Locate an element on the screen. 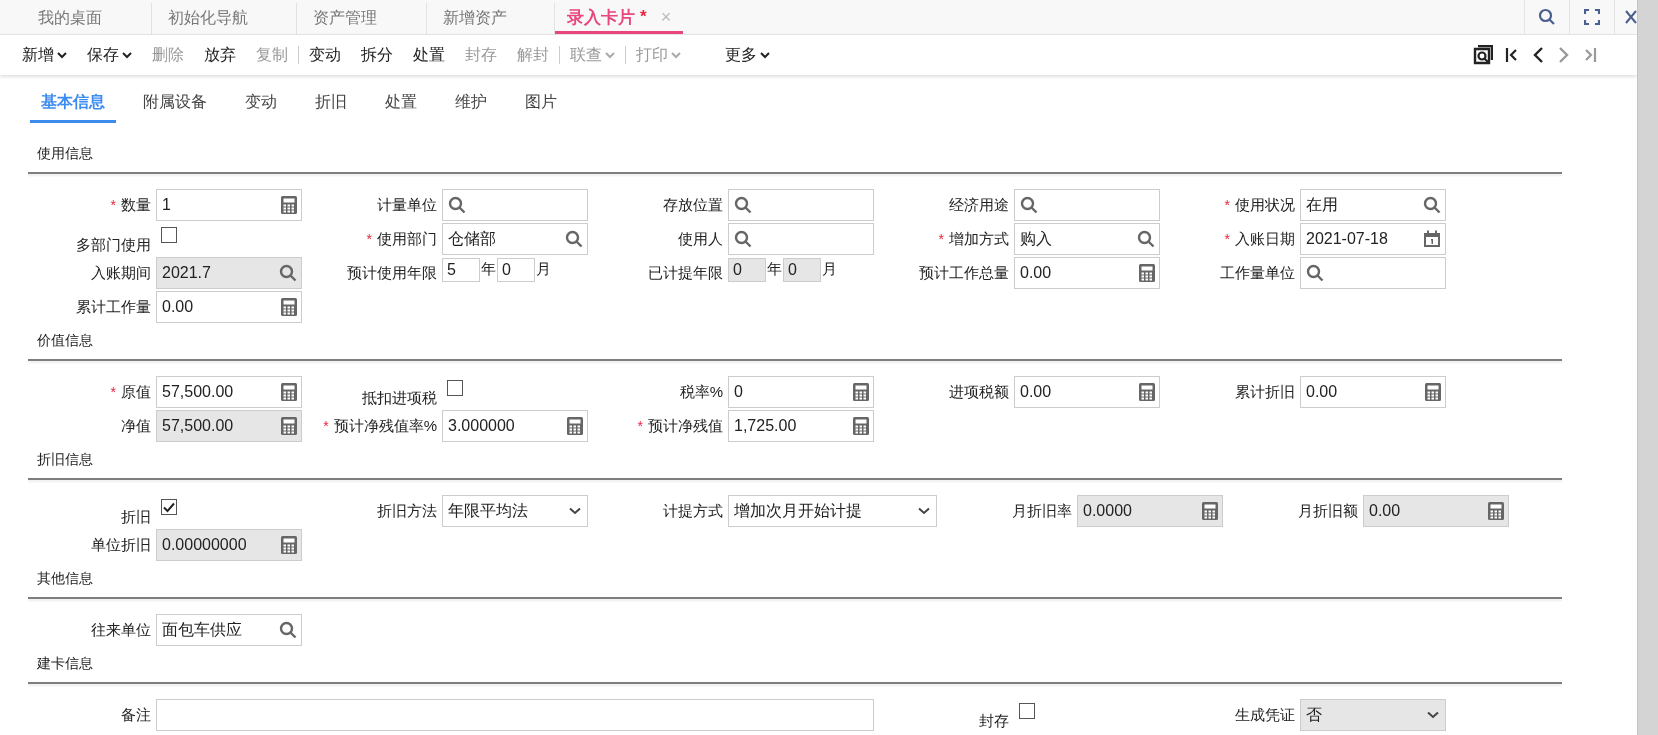 This screenshot has width=1658, height=735. toolbar-button: 更多 is located at coordinates (747, 55).